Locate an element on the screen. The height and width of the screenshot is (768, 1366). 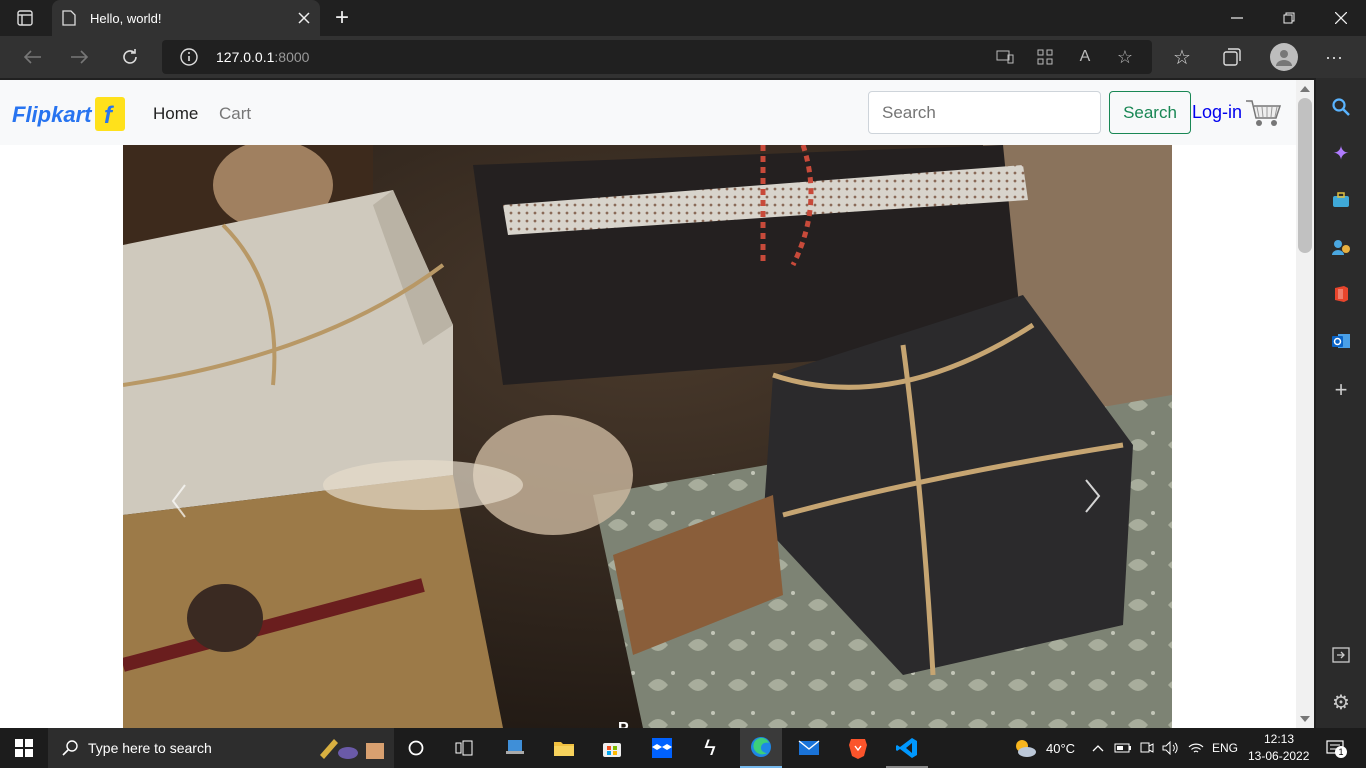
task-view-icon is located at coordinates (464, 748).